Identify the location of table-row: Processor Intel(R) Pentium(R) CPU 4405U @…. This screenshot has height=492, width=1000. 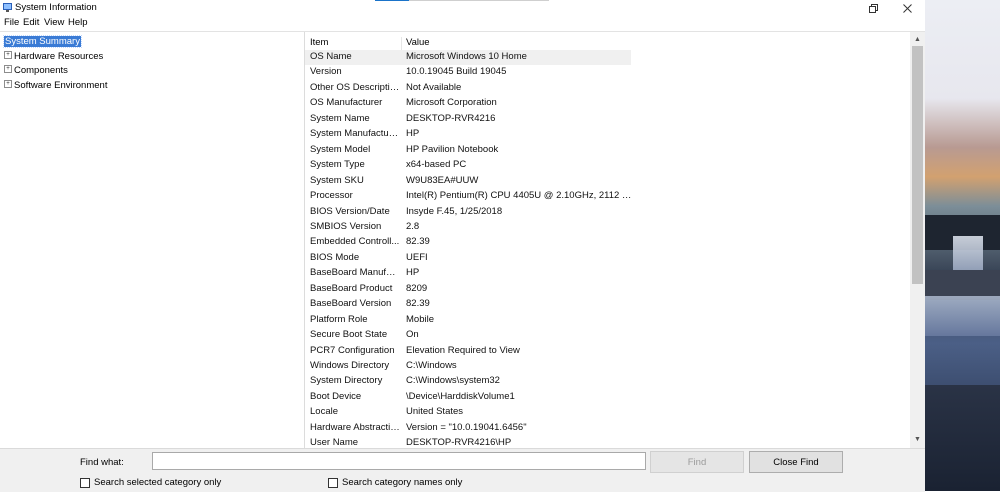
(470, 196).